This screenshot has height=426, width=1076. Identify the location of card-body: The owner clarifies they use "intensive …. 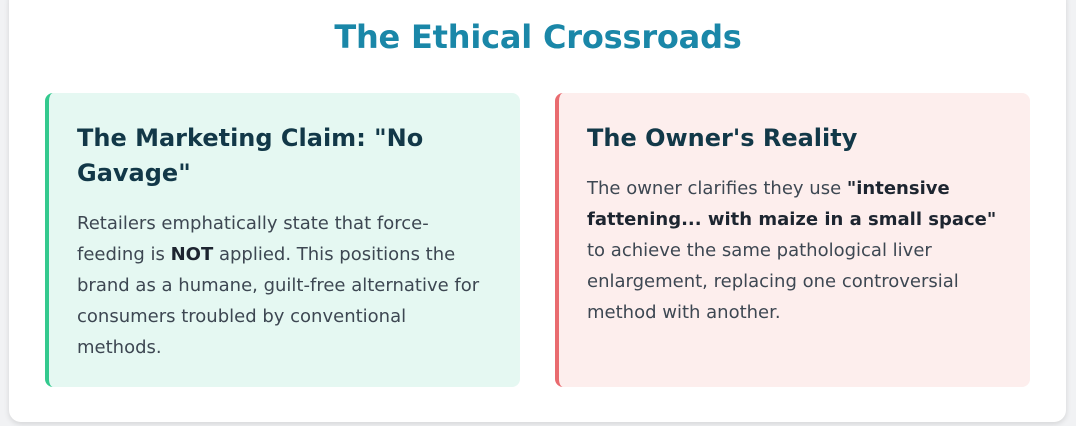
(795, 250).